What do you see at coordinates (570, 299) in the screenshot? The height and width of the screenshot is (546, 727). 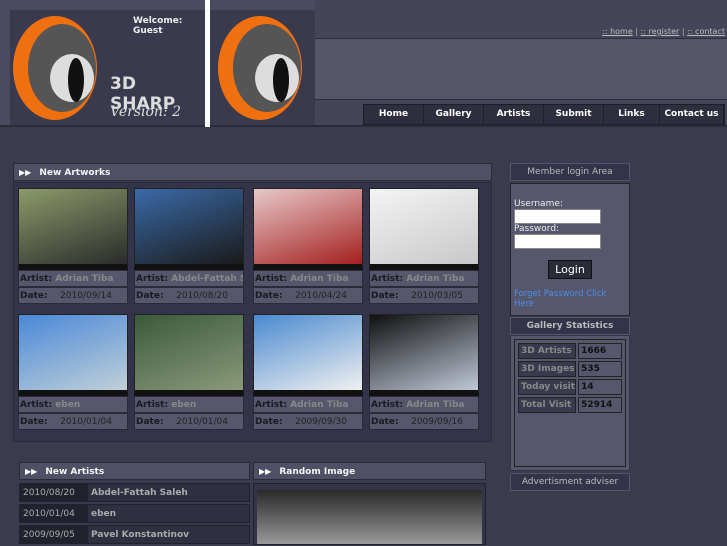 I see `forgot-password-link: Forget Password Click Here` at bounding box center [570, 299].